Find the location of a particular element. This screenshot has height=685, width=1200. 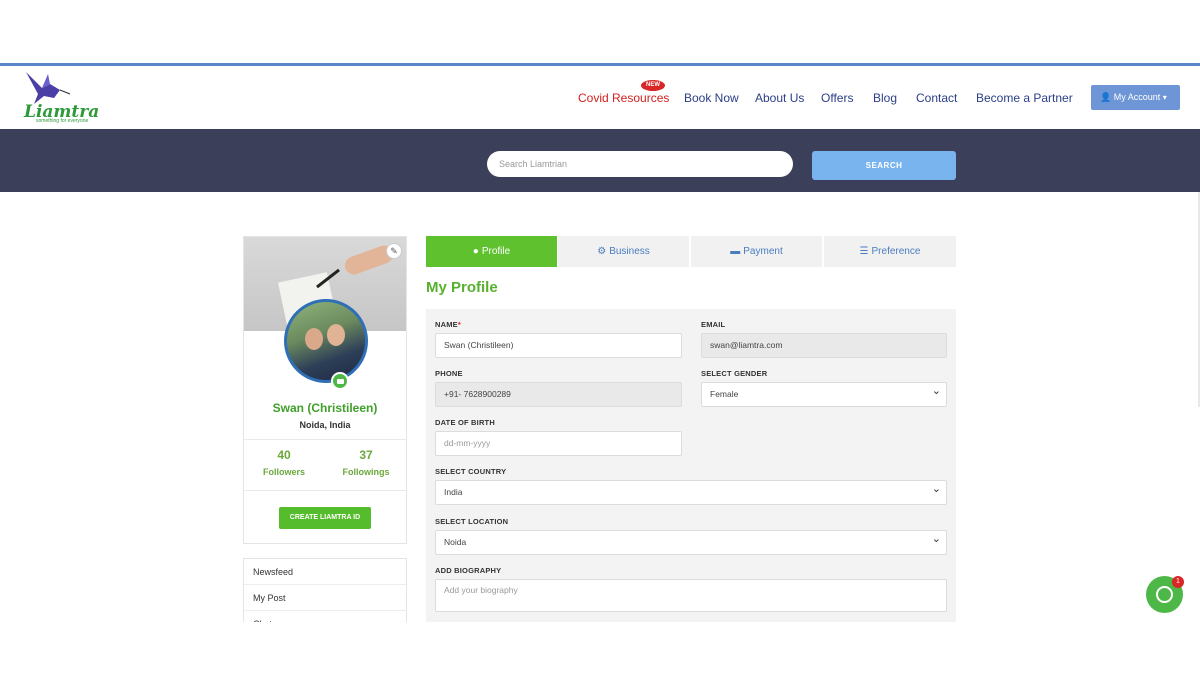

user-icon: 👤 is located at coordinates (1106, 97).